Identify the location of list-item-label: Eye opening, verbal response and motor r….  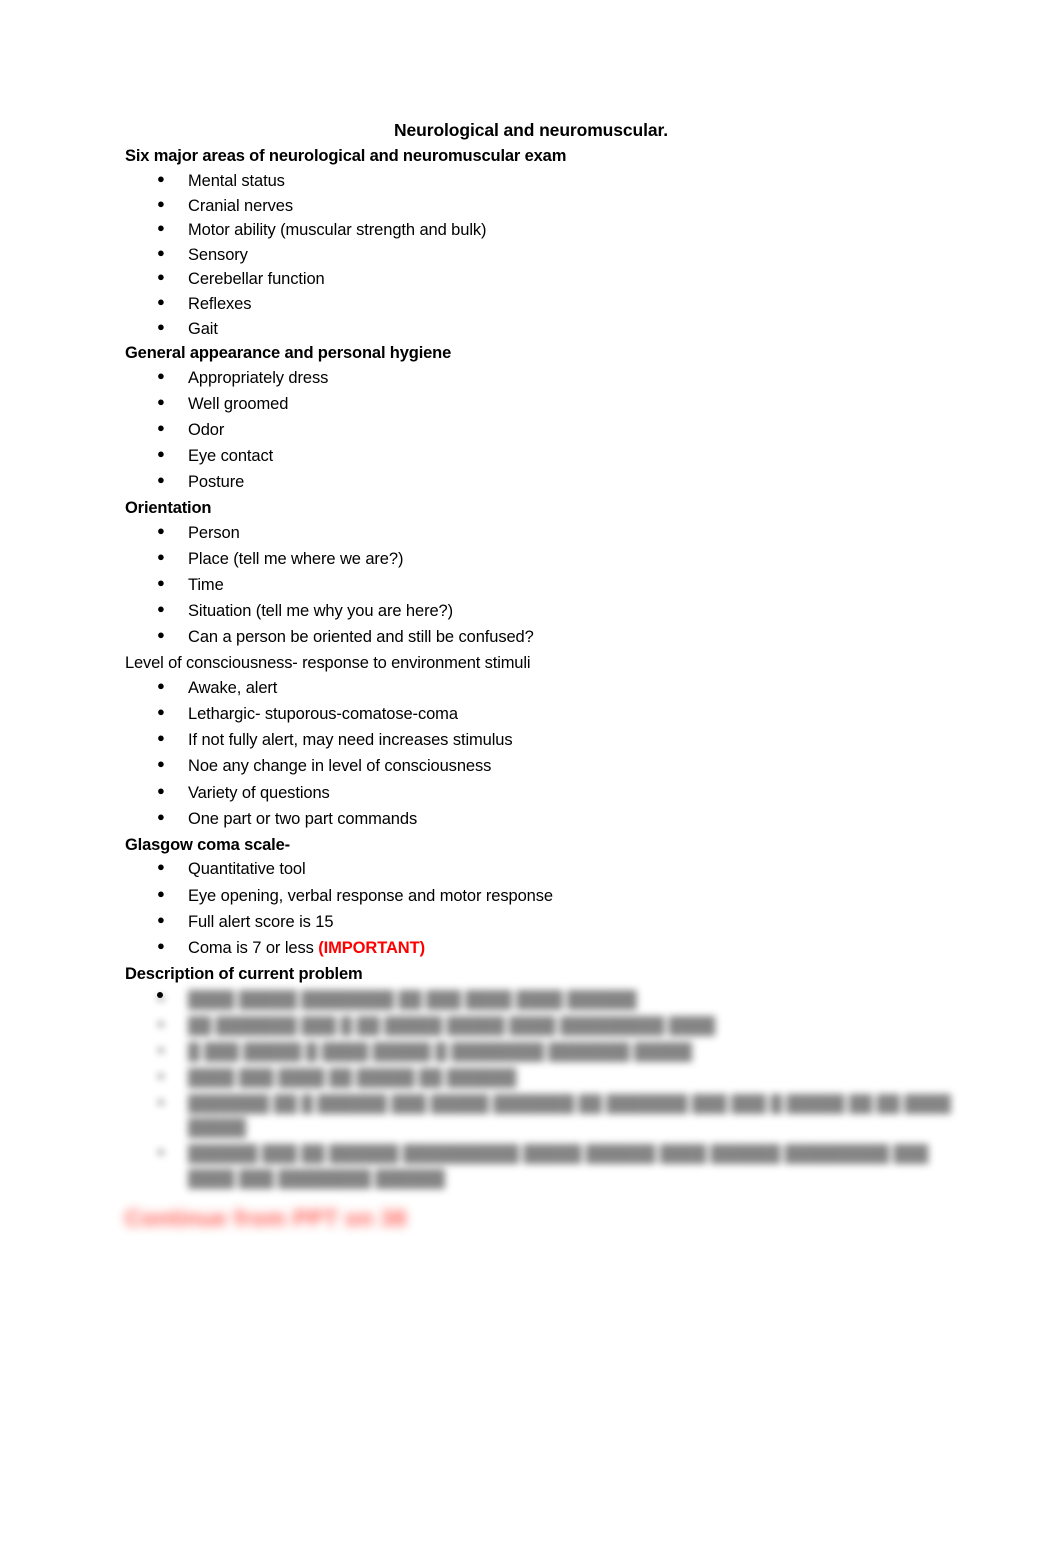
(370, 895).